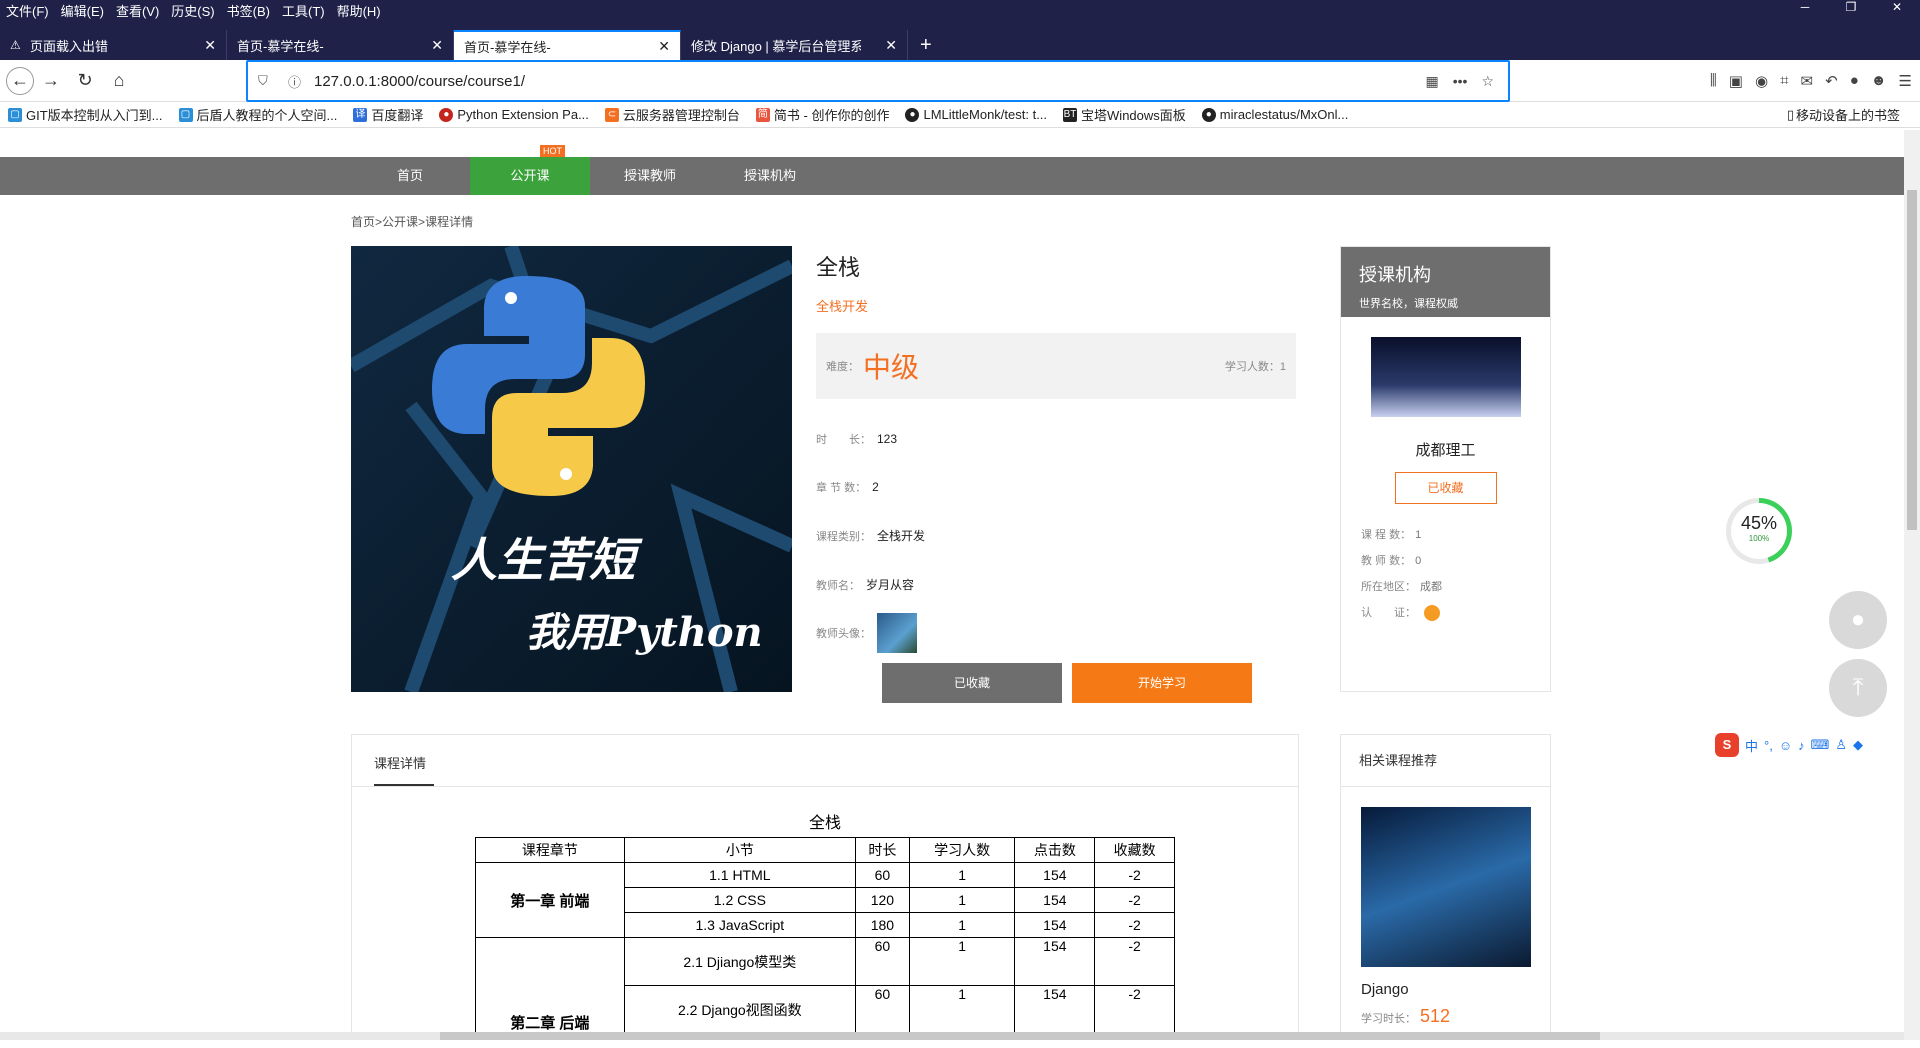 This screenshot has width=1920, height=1048. I want to click on close-window-icon: ✕, so click(1897, 7).